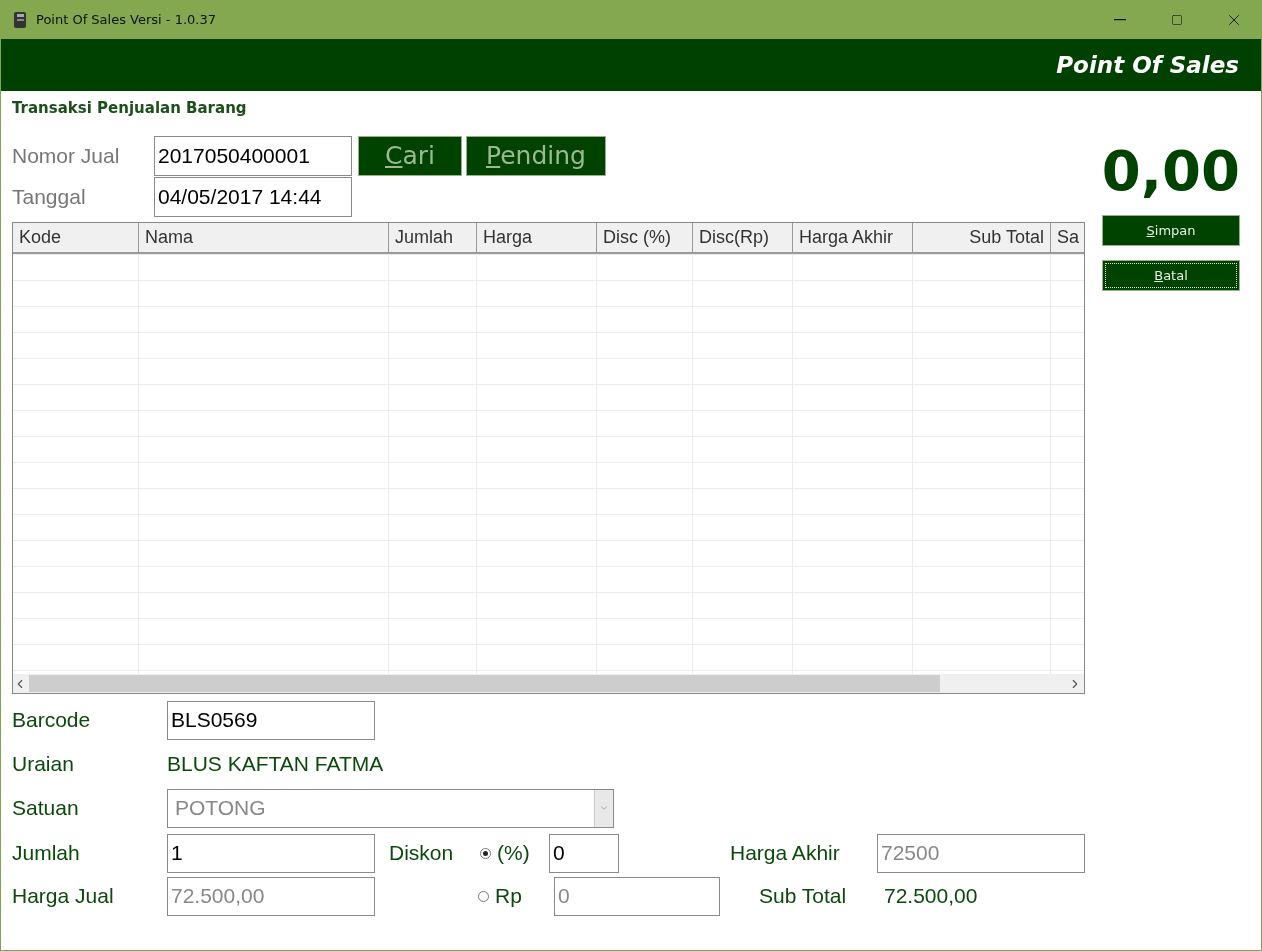 Image resolution: width=1262 pixels, height=951 pixels. Describe the element at coordinates (536, 155) in the screenshot. I see `action-button: Pending` at that location.